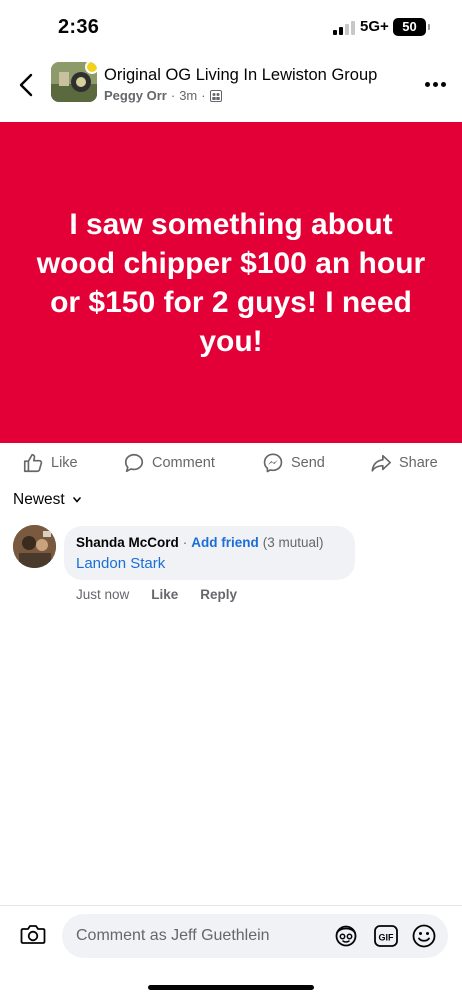 The image size is (462, 1000). What do you see at coordinates (381, 463) in the screenshot?
I see `share-arrow-icon` at bounding box center [381, 463].